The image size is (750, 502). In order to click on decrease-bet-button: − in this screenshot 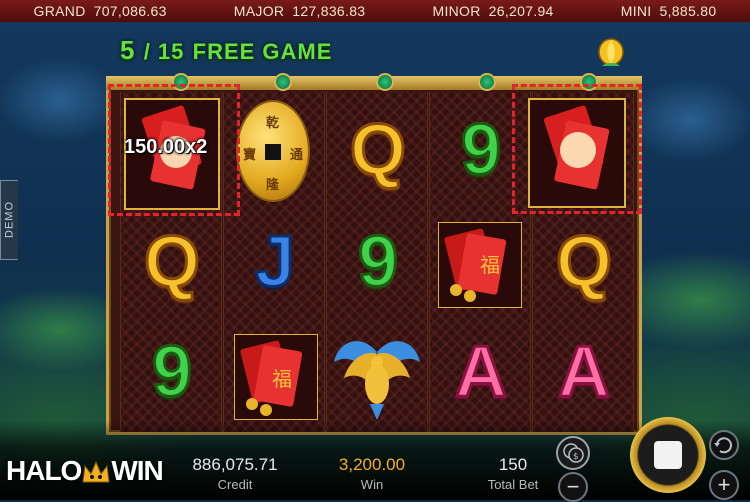, I will do `click(573, 487)`.